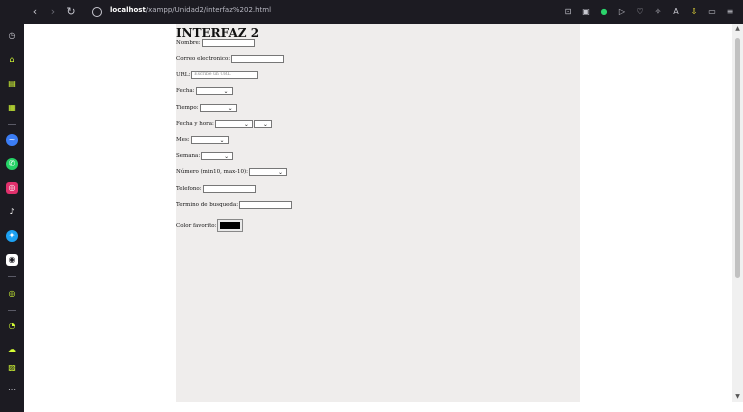 This screenshot has height=412, width=743. Describe the element at coordinates (189, 189) in the screenshot. I see `field-label: Telefono:` at that location.